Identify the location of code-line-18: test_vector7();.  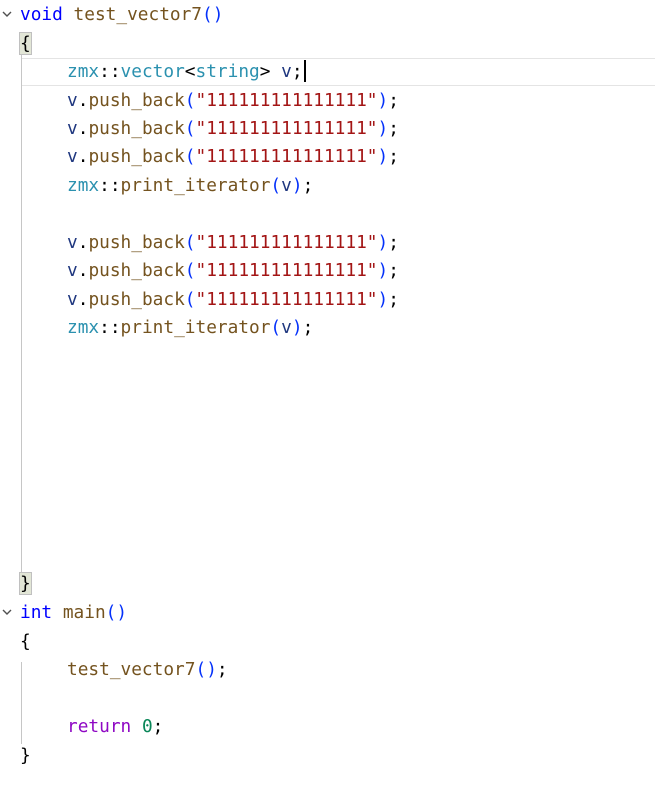
(124, 670).